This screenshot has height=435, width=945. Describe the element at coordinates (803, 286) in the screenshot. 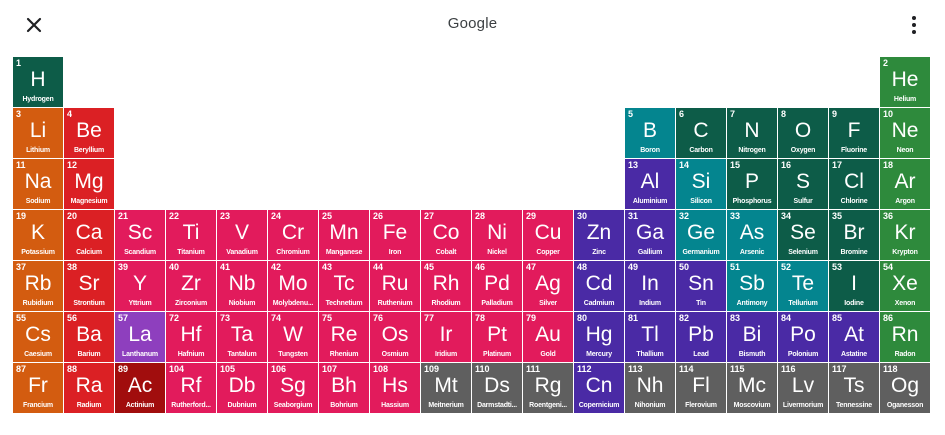

I see `element-tile: 52 Te Tellurium` at that location.